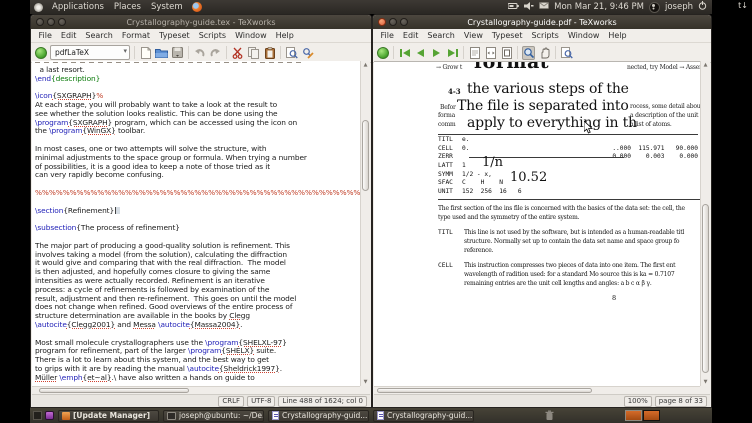 The height and width of the screenshot is (423, 752). What do you see at coordinates (167, 7) in the screenshot?
I see `menu-system: System` at bounding box center [167, 7].